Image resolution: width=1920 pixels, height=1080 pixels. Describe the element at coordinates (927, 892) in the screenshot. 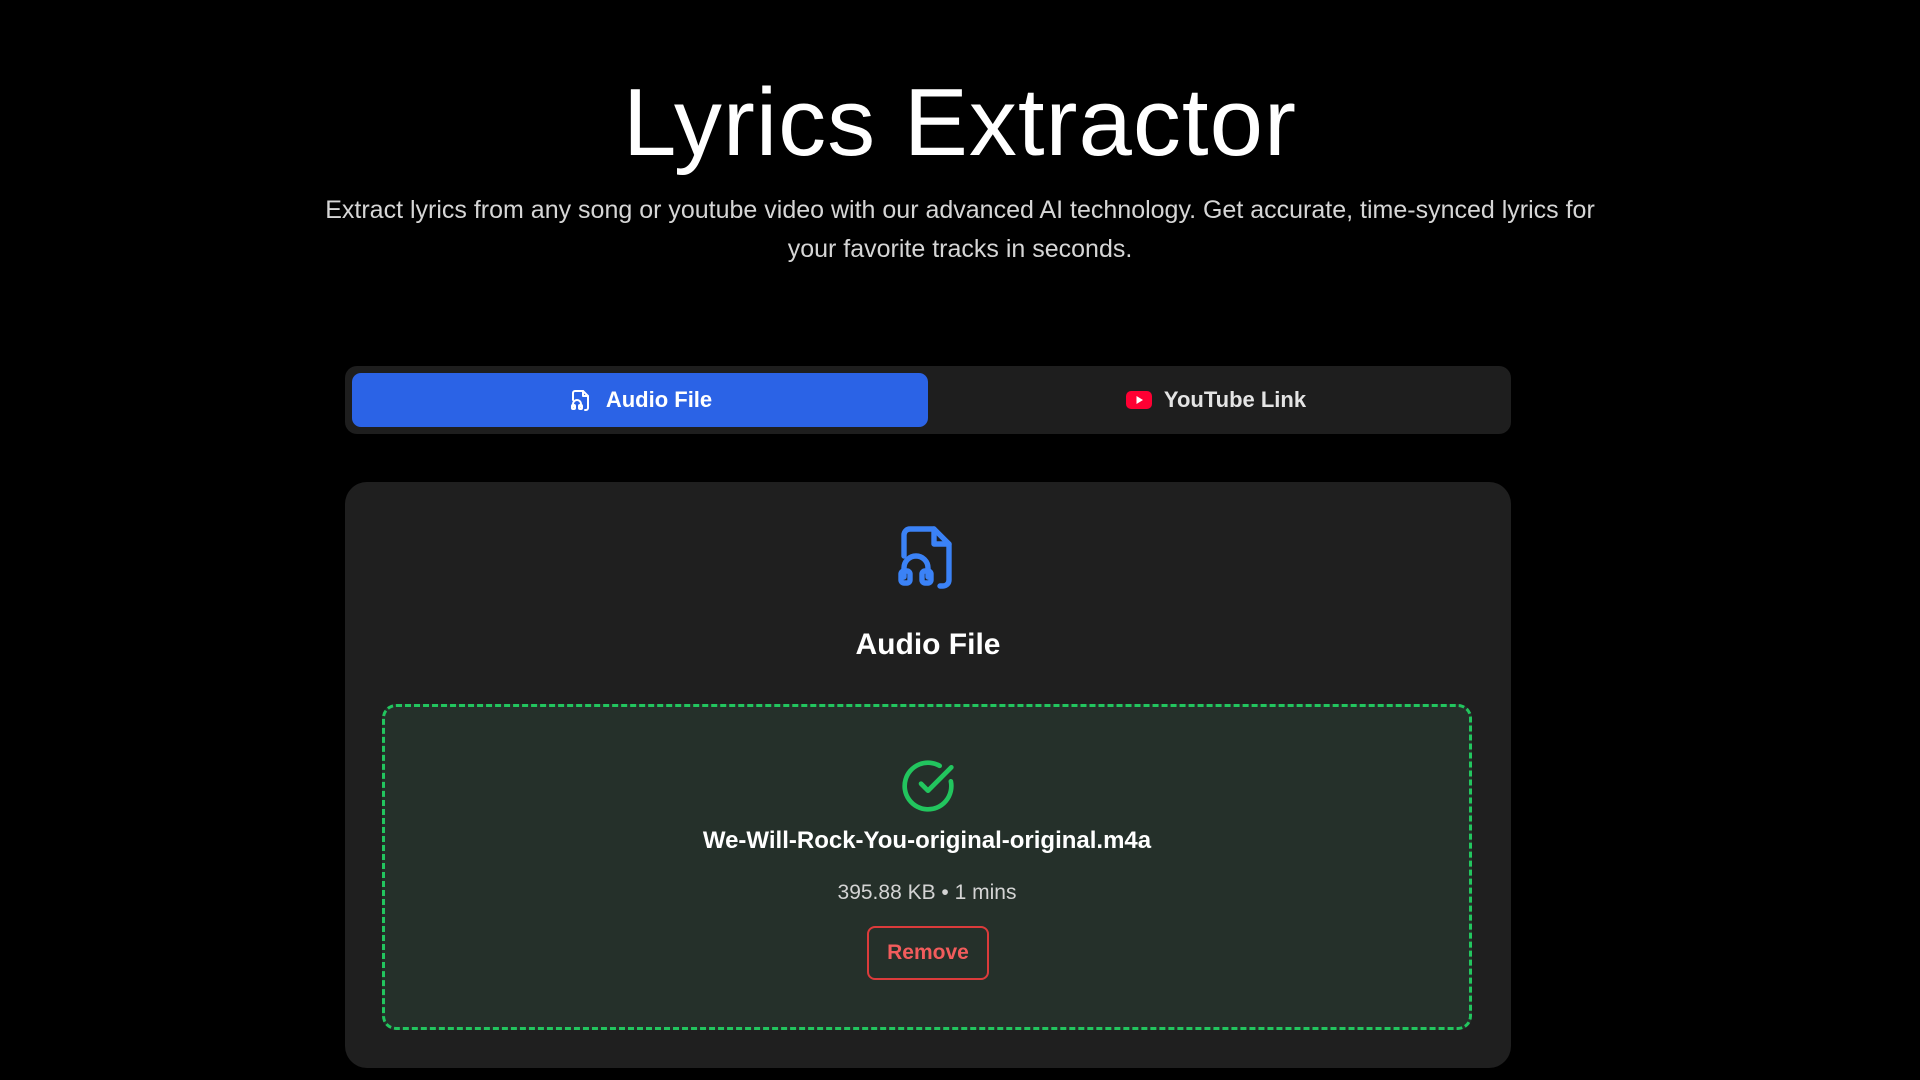

I see `file-meta: 395.88 KB • 1 mins` at that location.